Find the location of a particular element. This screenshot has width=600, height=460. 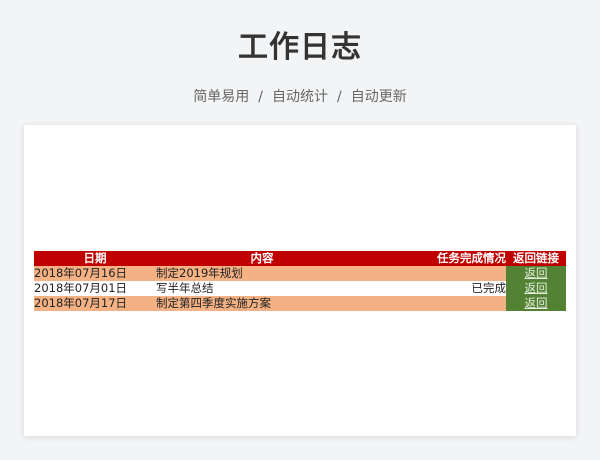

table-row: 2018年07月16日 制定2019年规划 返回 is located at coordinates (300, 273).